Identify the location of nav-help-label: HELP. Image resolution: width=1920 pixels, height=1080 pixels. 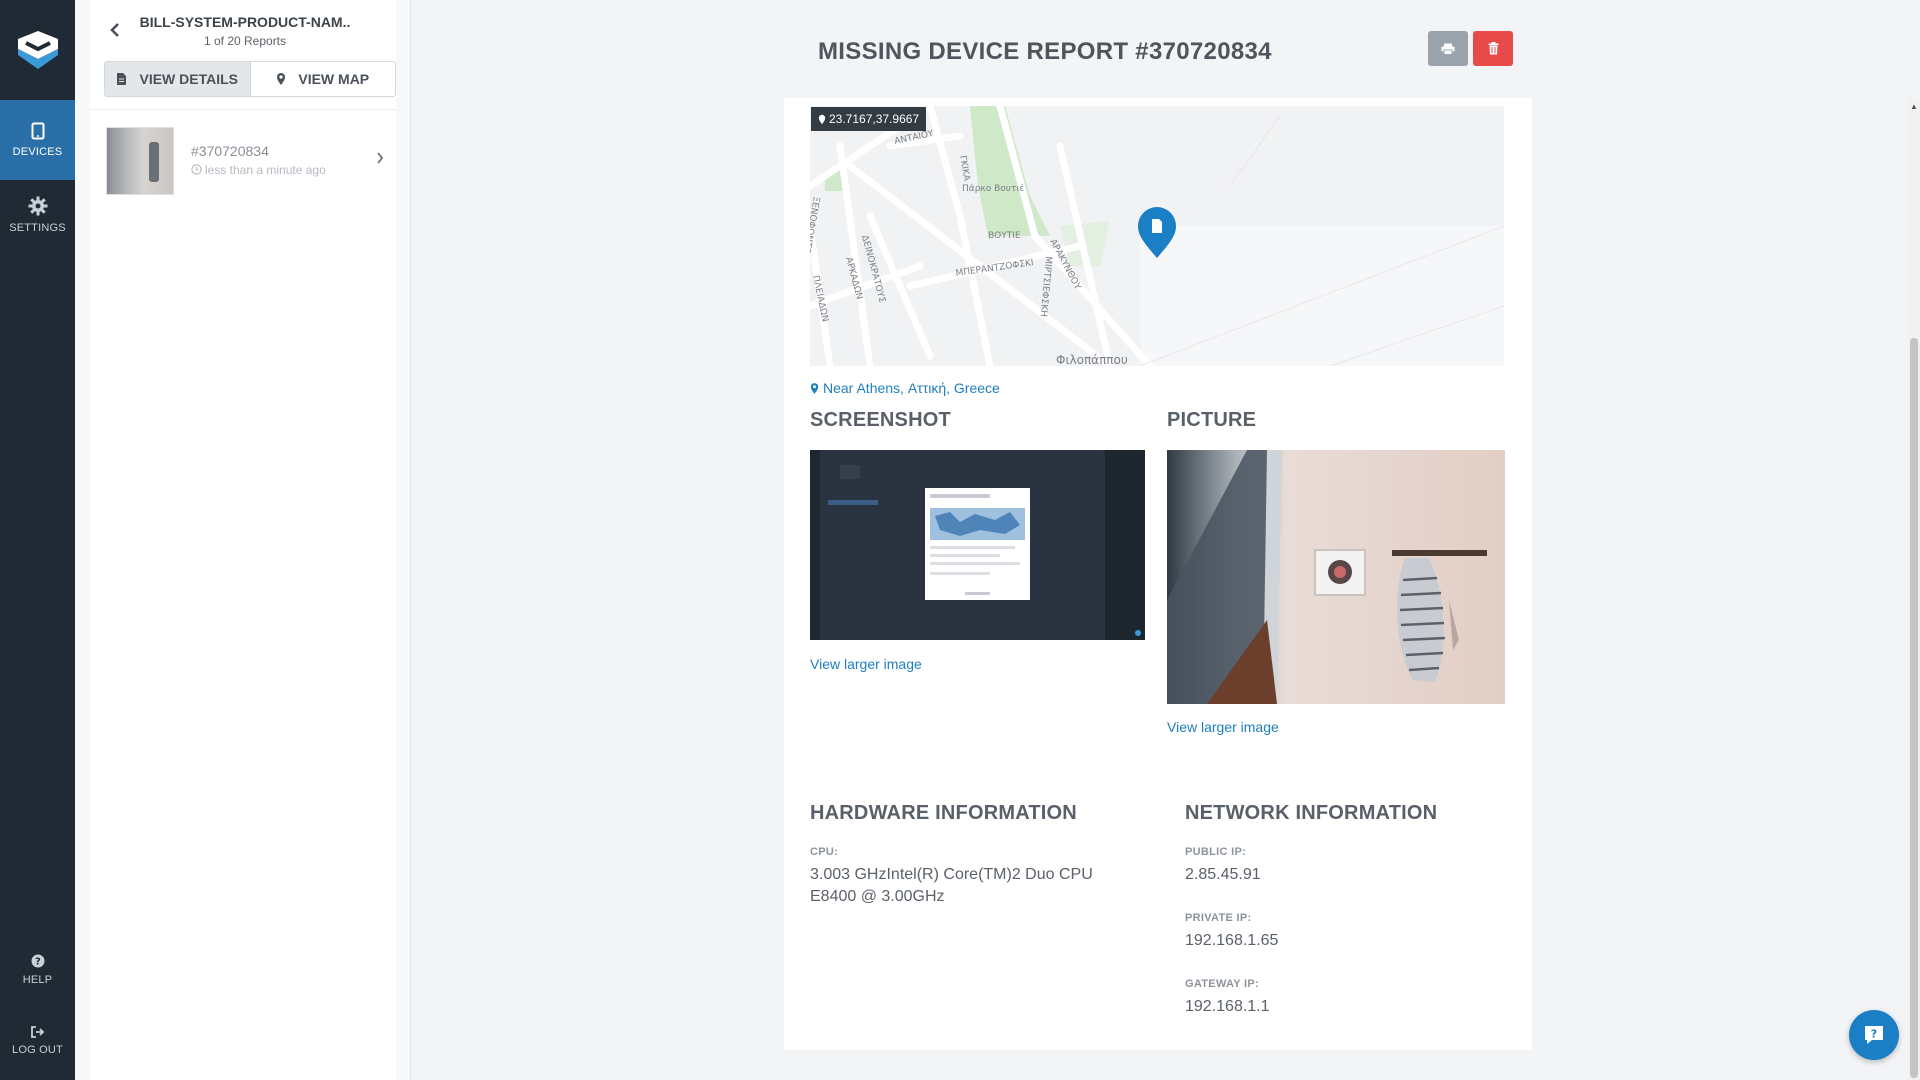
(37, 980).